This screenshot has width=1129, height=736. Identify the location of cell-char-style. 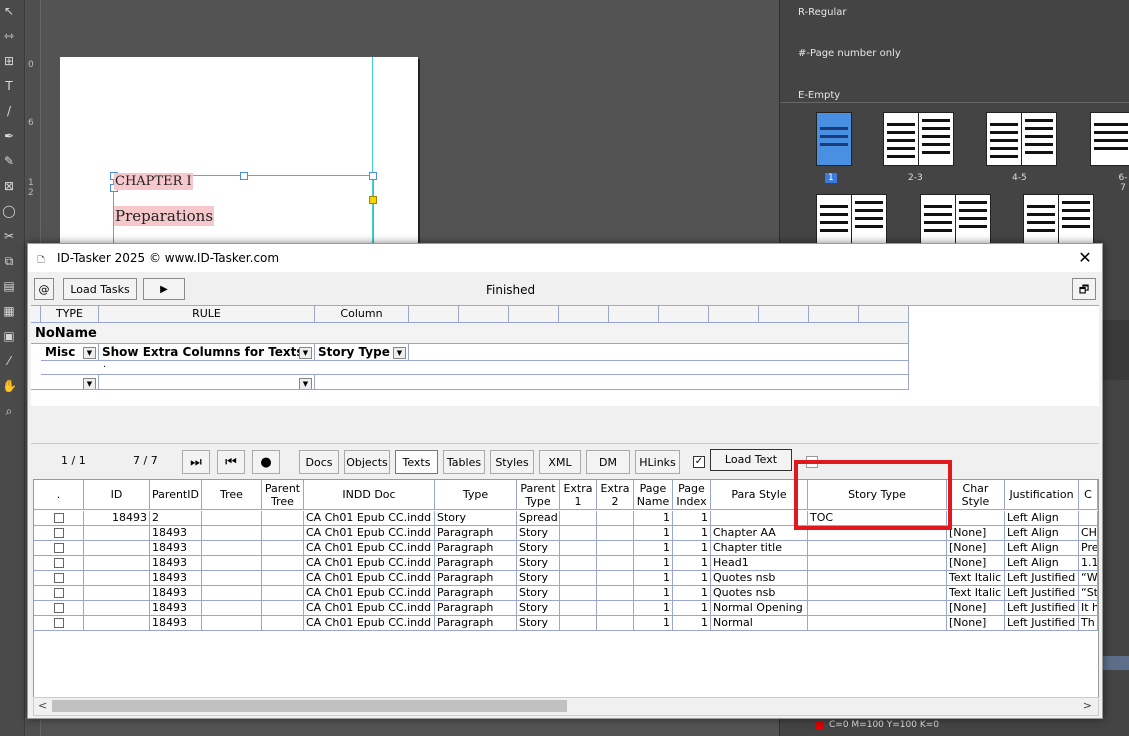
(976, 518).